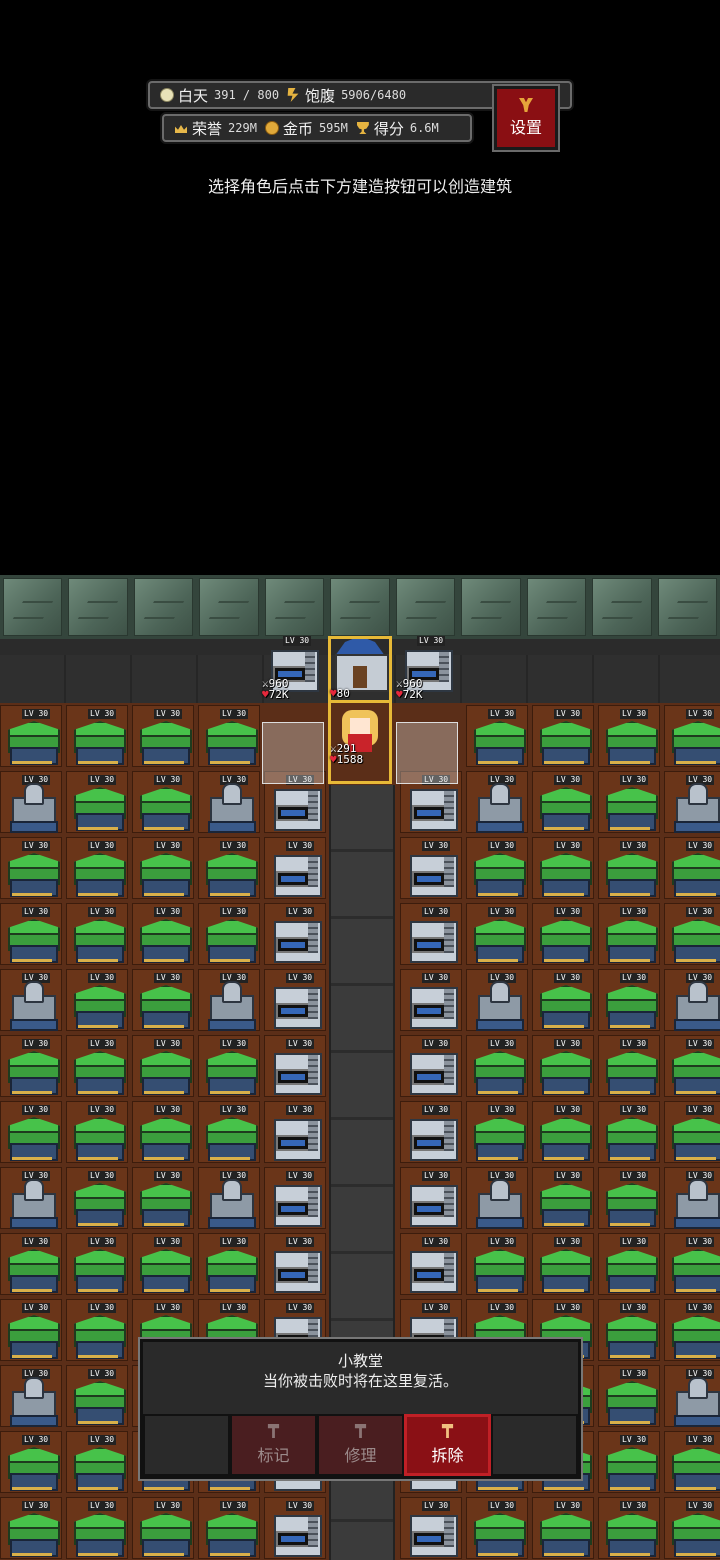 Image resolution: width=720 pixels, height=1560 pixels. I want to click on settings-button: 设置, so click(526, 118).